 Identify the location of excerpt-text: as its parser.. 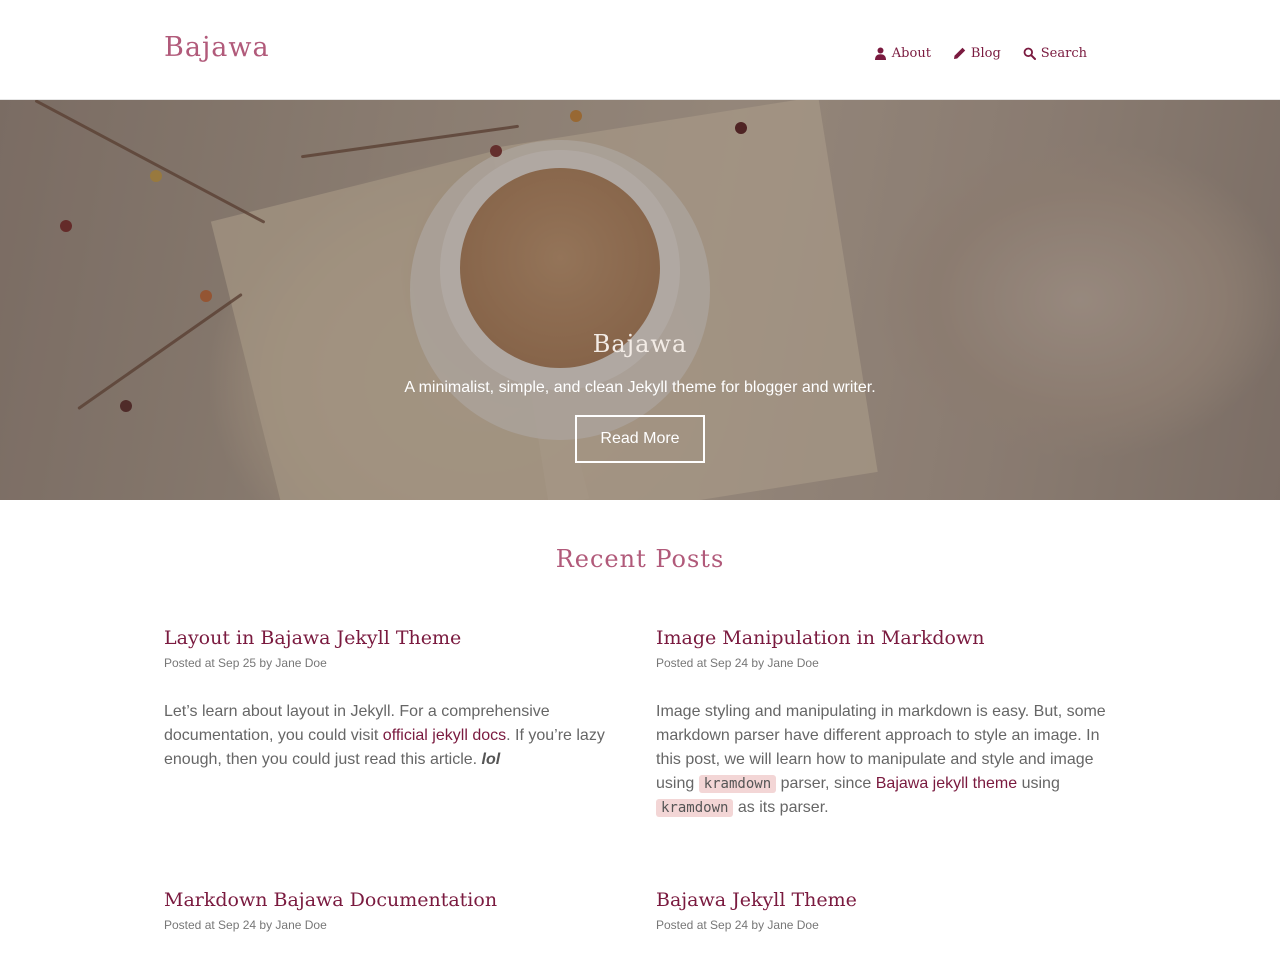
(781, 807).